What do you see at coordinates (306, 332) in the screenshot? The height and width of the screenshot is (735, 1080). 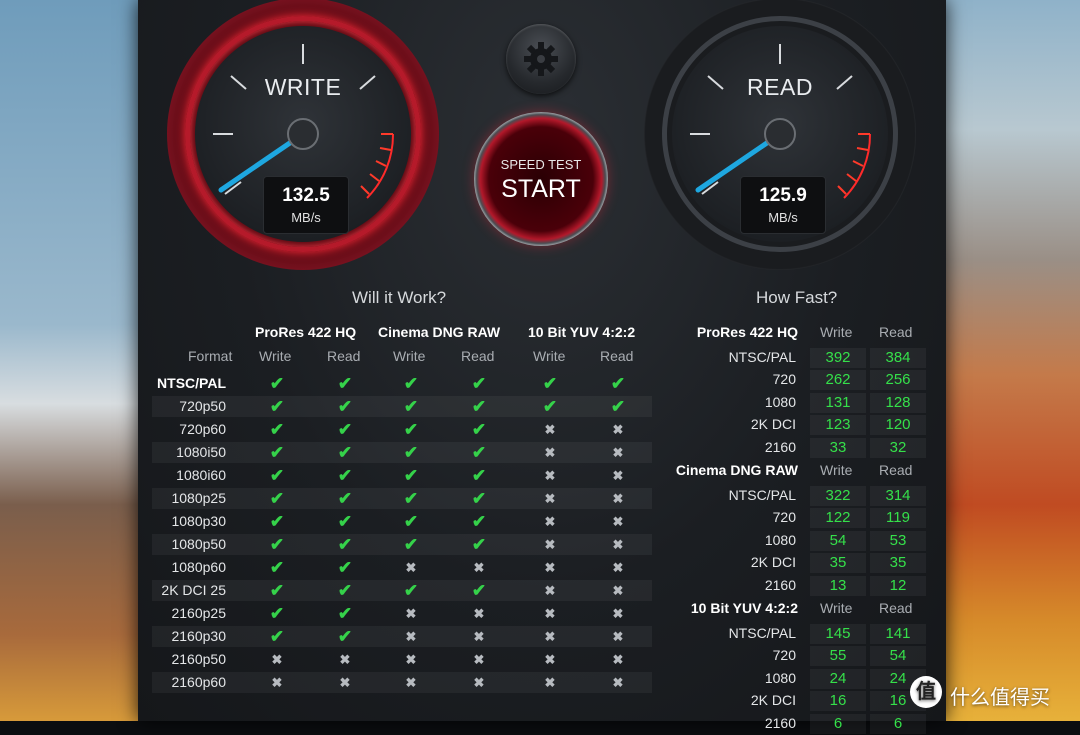 I see `group-header-prores: ProRes 422 HQ` at bounding box center [306, 332].